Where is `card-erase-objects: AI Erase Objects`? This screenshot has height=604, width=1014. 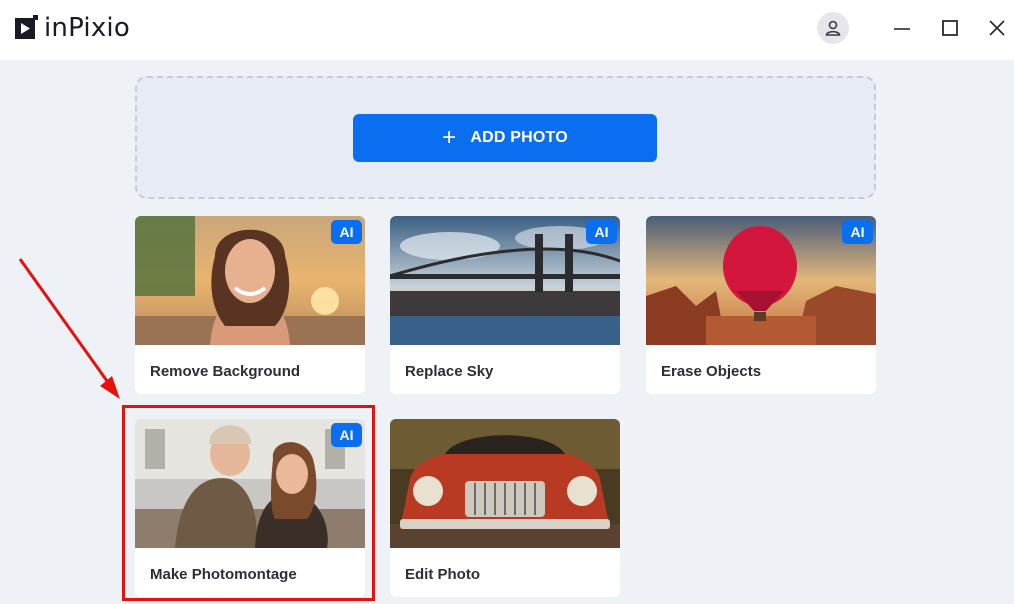
card-erase-objects: AI Erase Objects is located at coordinates (761, 305).